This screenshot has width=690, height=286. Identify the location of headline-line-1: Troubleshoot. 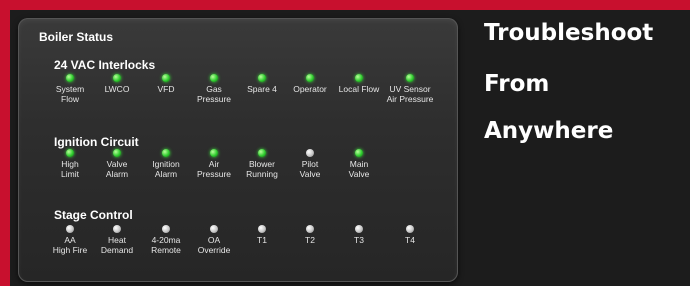
(569, 33).